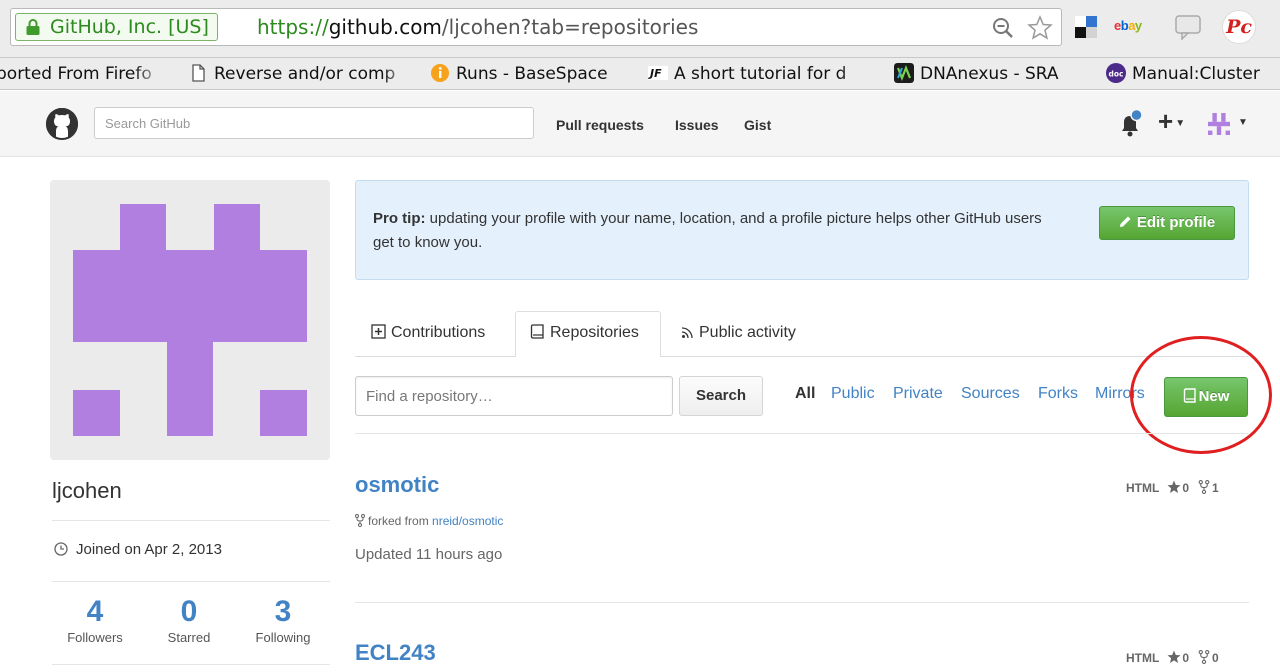  What do you see at coordinates (747, 332) in the screenshot?
I see `tab-label: Public activity` at bounding box center [747, 332].